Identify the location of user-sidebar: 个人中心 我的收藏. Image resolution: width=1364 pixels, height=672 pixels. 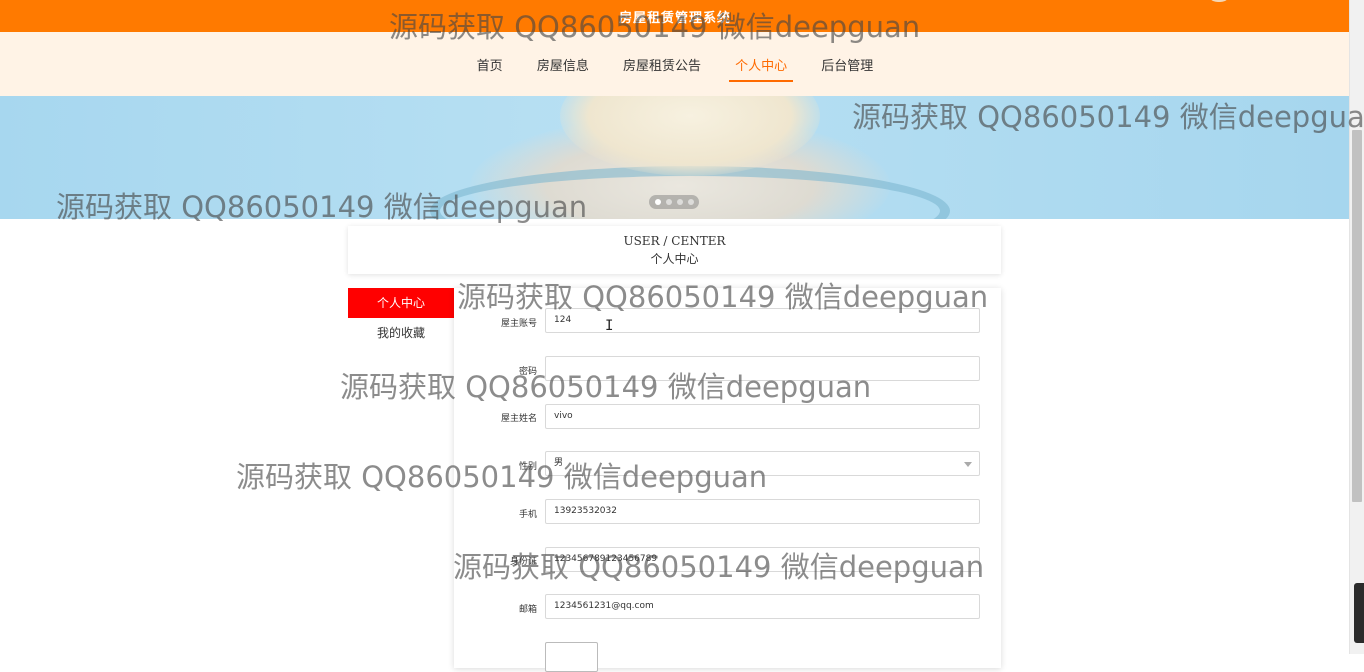
(401, 318).